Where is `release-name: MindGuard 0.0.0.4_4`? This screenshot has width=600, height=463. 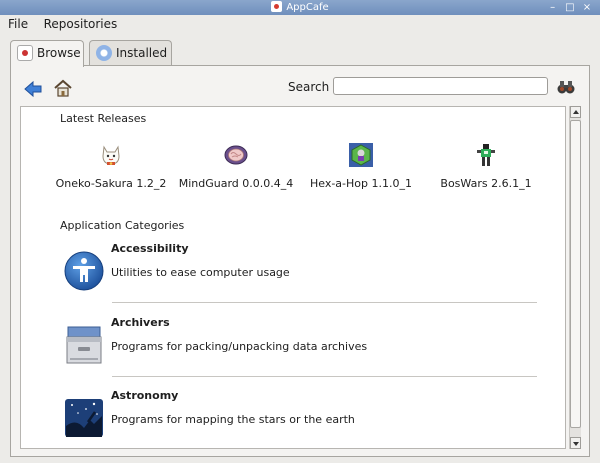 release-name: MindGuard 0.0.0.4_4 is located at coordinates (236, 183).